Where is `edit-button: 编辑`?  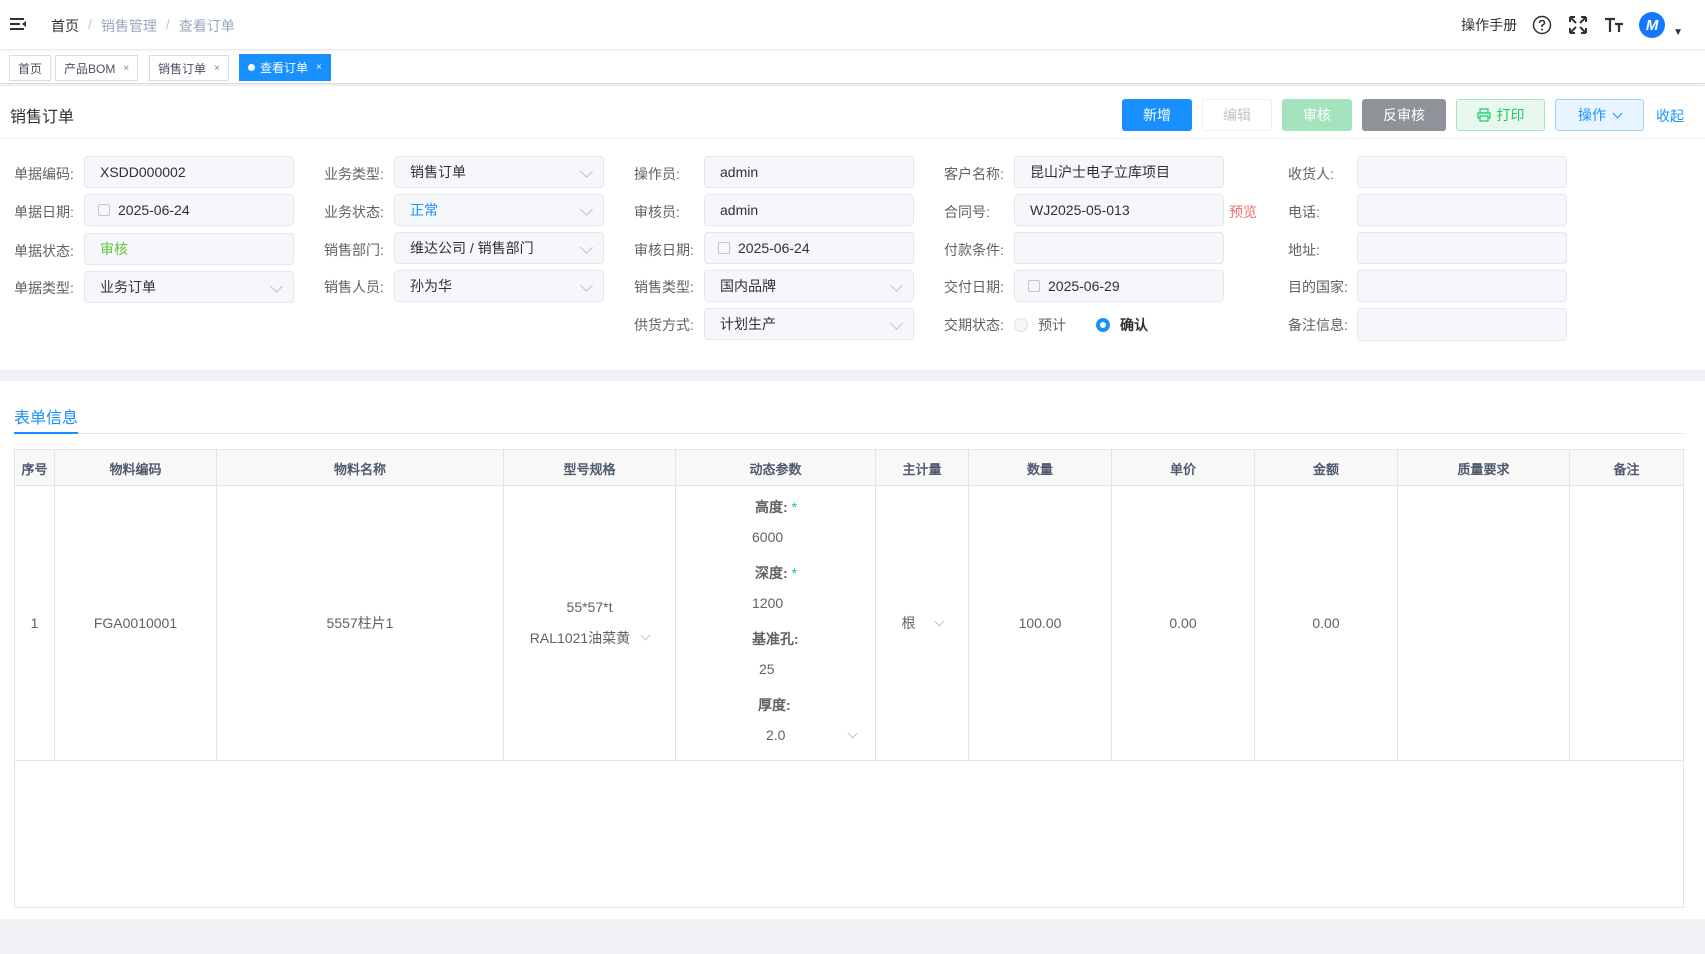 edit-button: 编辑 is located at coordinates (1237, 115).